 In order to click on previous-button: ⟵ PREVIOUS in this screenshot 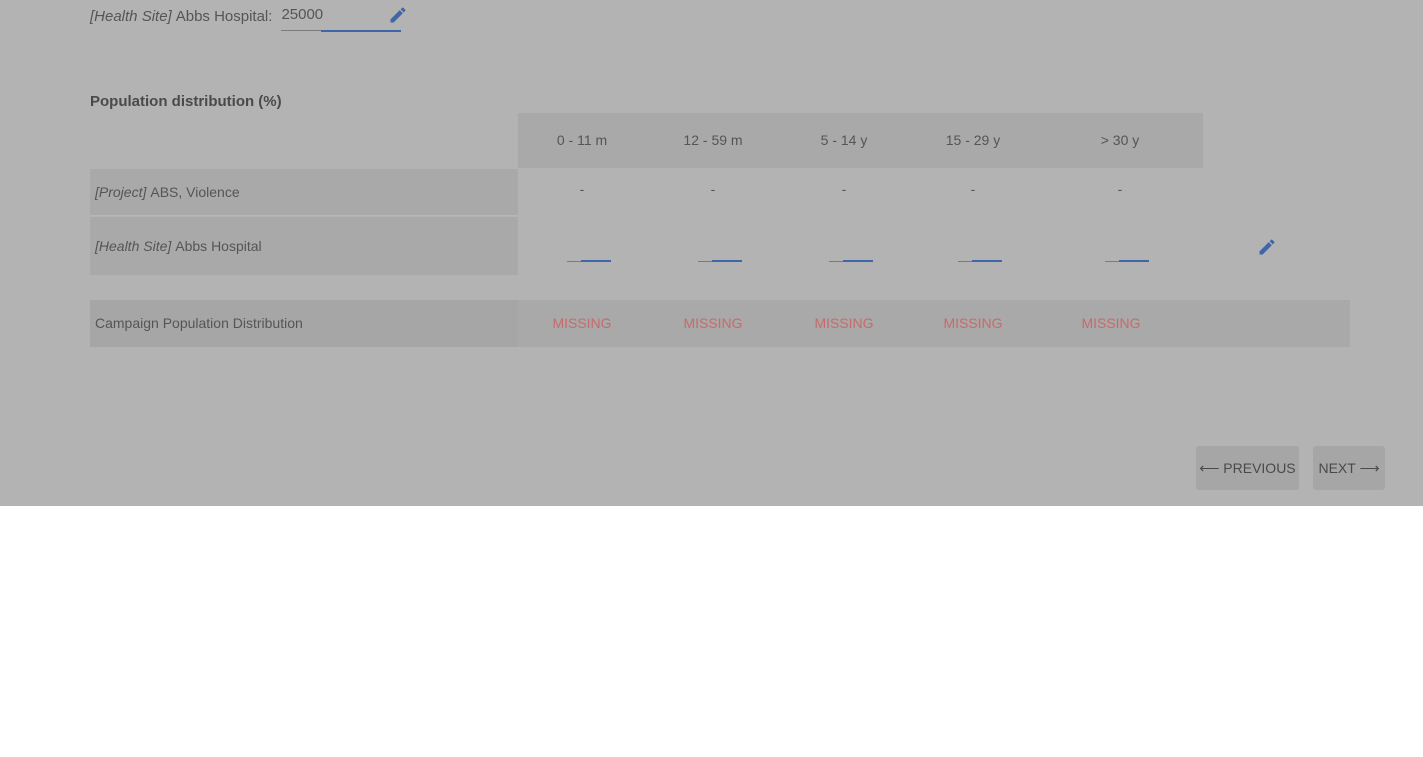, I will do `click(1247, 468)`.